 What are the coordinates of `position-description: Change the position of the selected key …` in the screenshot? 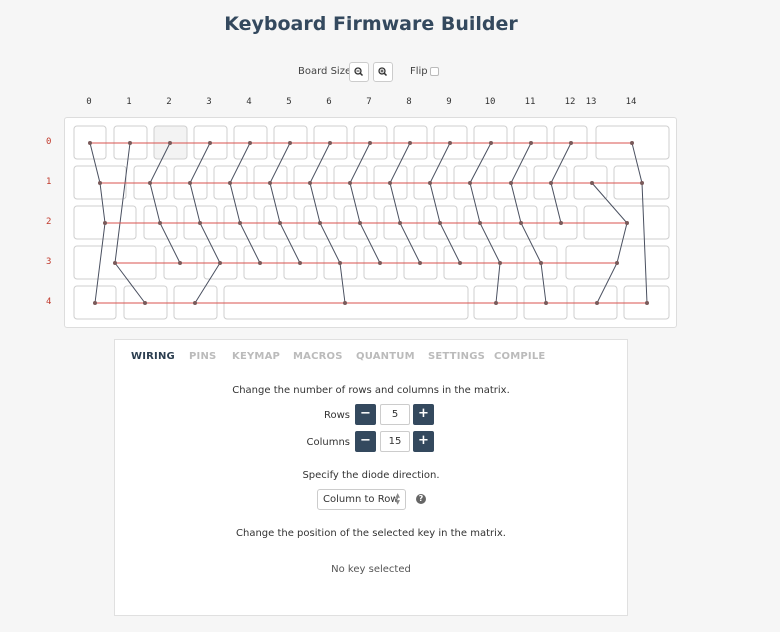 It's located at (371, 533).